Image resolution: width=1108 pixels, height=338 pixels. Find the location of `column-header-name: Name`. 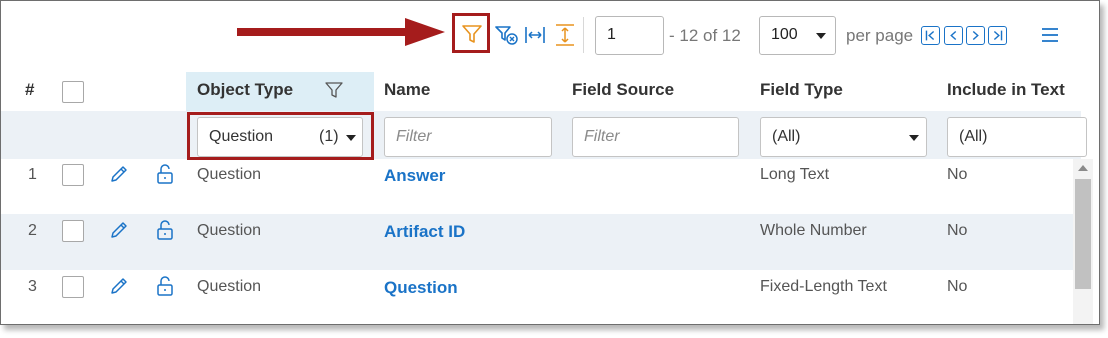

column-header-name: Name is located at coordinates (407, 90).